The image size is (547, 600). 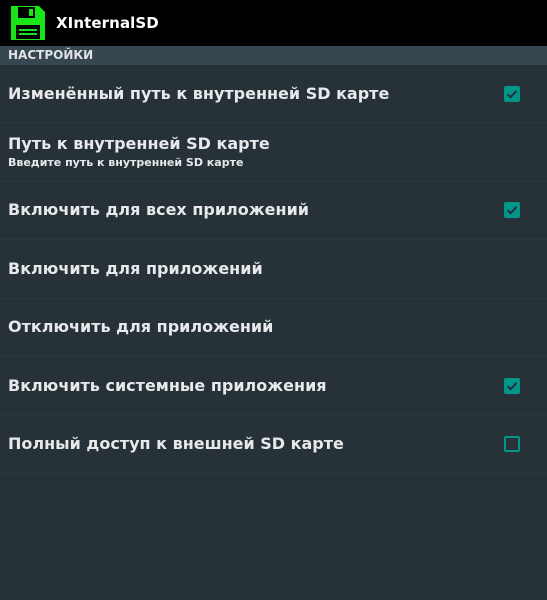 I want to click on pref-enable-for-apps: Включить для приложений, so click(x=273, y=269).